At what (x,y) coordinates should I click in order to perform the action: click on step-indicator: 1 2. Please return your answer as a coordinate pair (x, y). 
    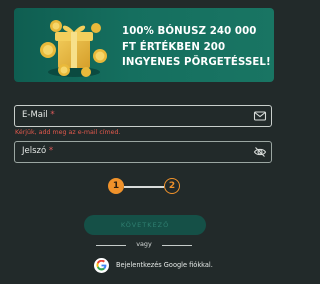
    Looking at the image, I should click on (145, 187).